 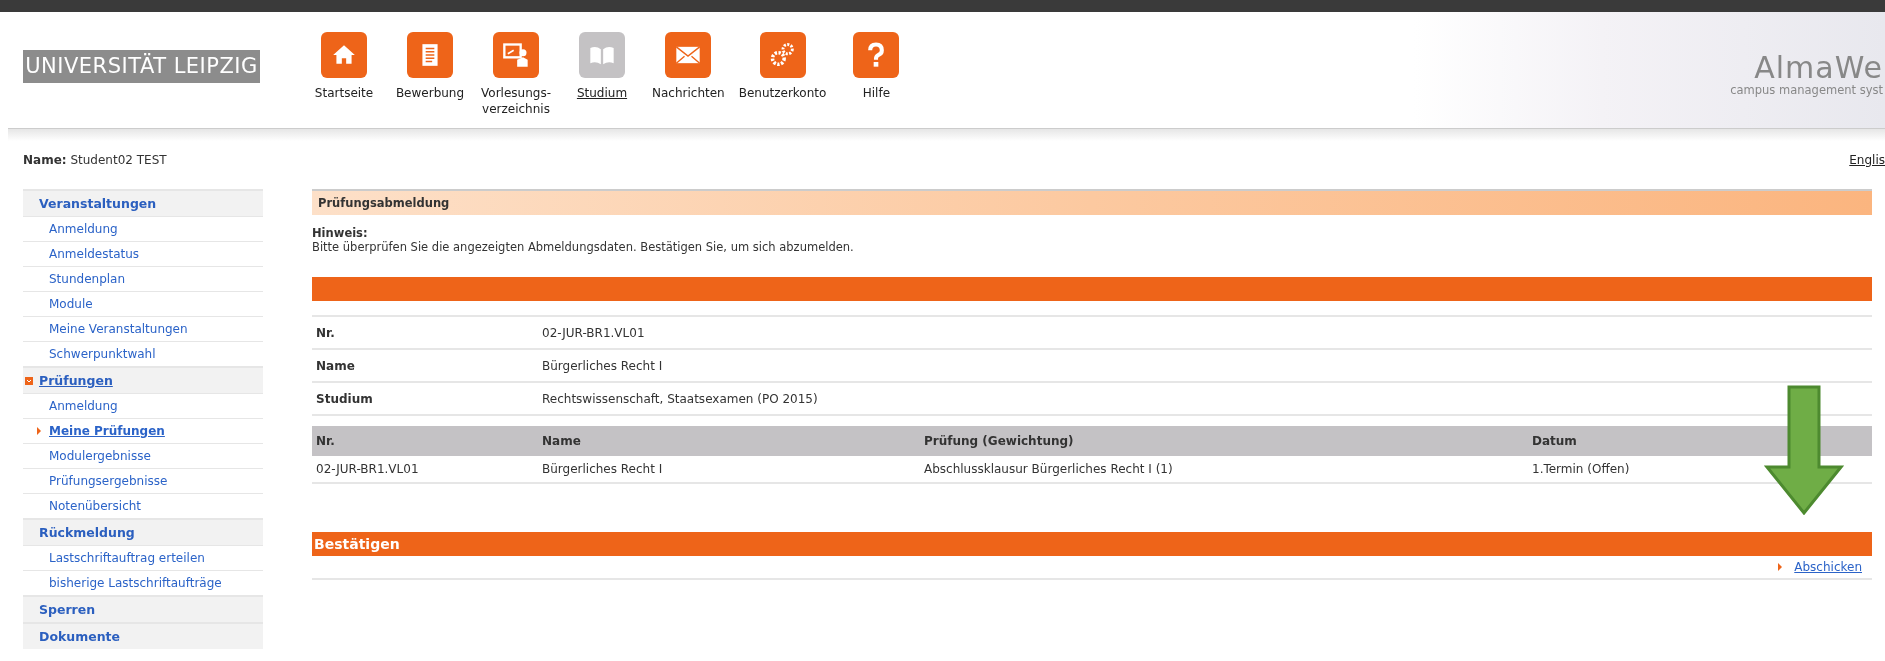 What do you see at coordinates (357, 544) in the screenshot?
I see `confirm-title: Bestätigen` at bounding box center [357, 544].